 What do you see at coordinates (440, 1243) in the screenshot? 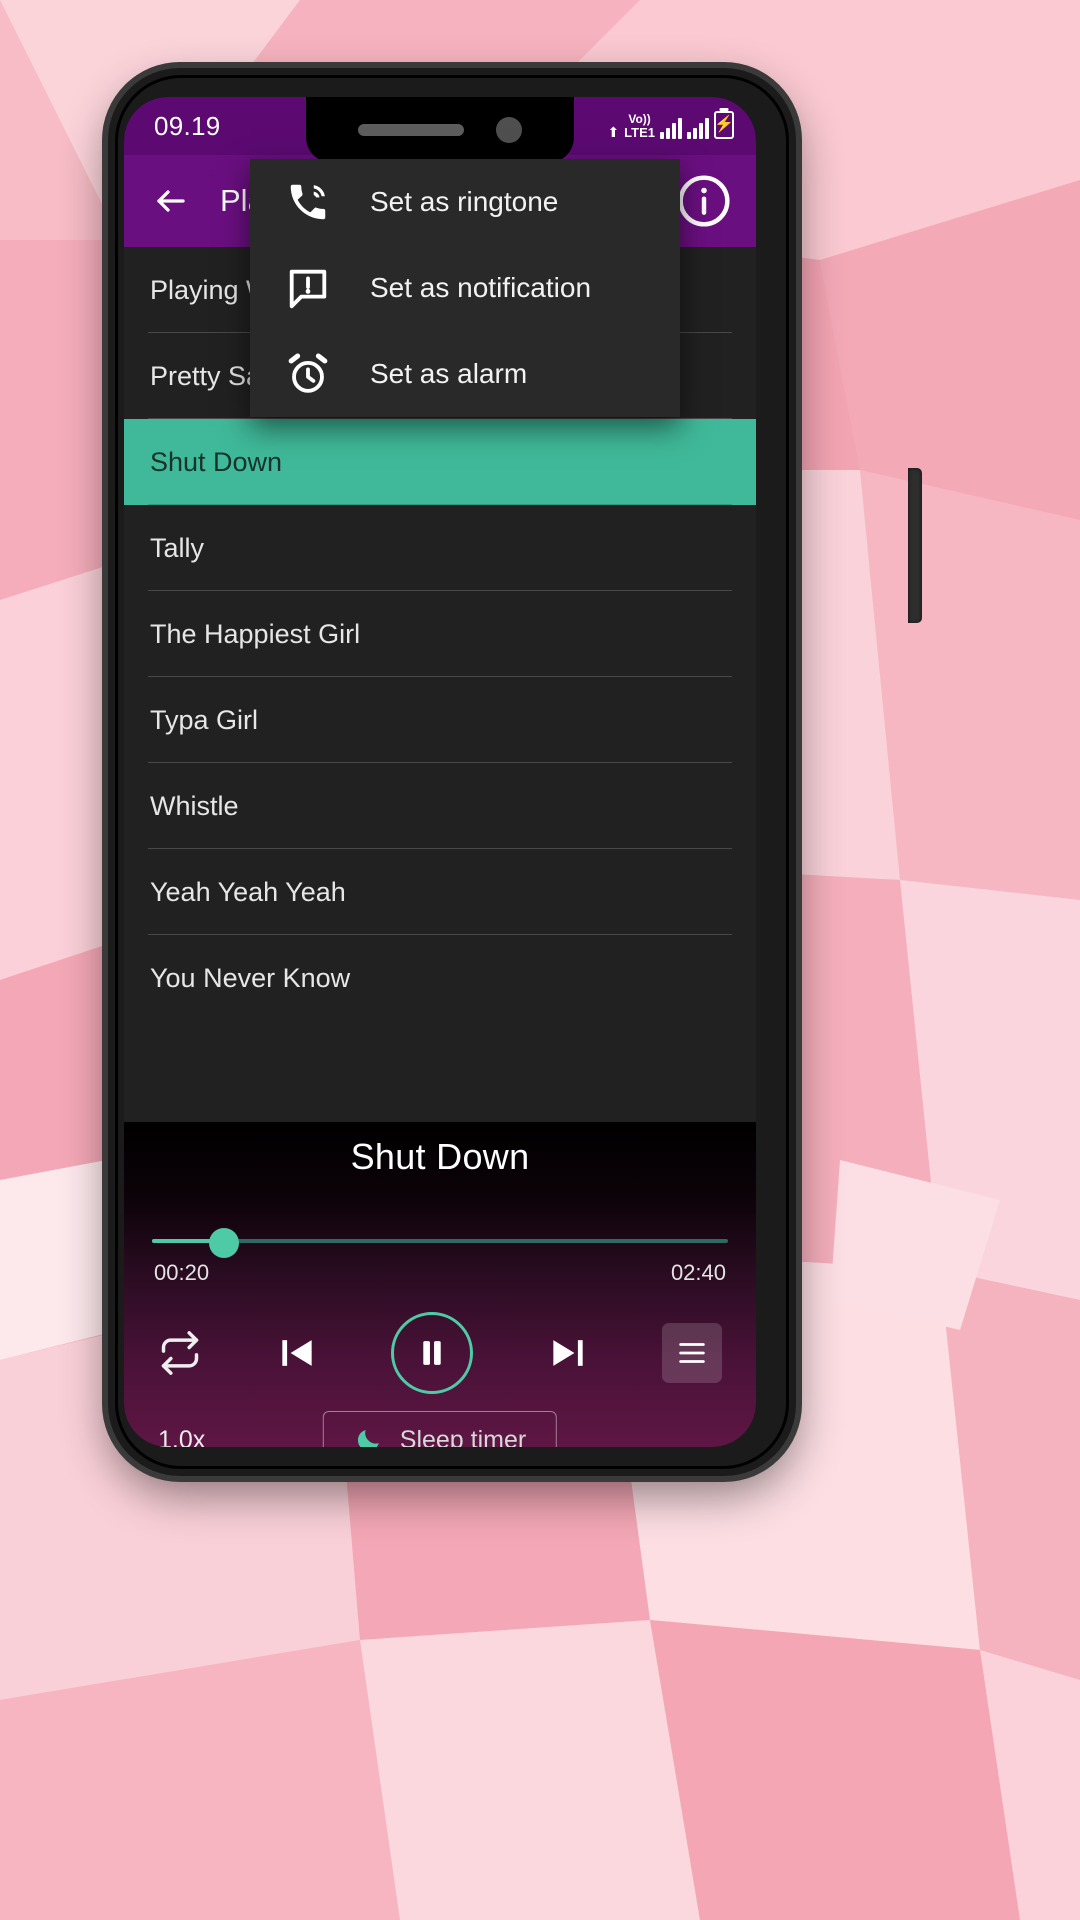
I see `seek-bar` at bounding box center [440, 1243].